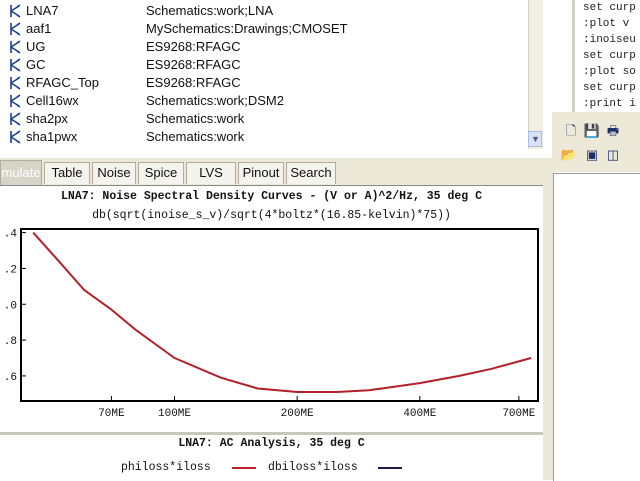  Describe the element at coordinates (244, 468) in the screenshot. I see `legend-line-philoss` at that location.